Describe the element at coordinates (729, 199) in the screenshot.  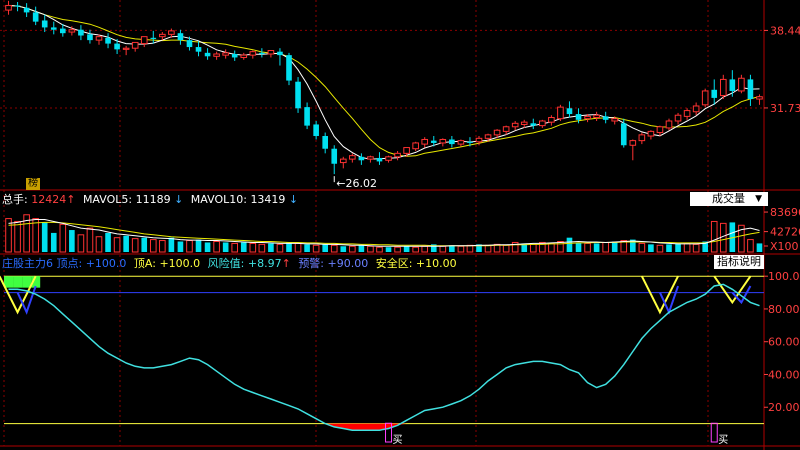
I see `indicator-selector-dropdown: 成交量 ▼` at that location.